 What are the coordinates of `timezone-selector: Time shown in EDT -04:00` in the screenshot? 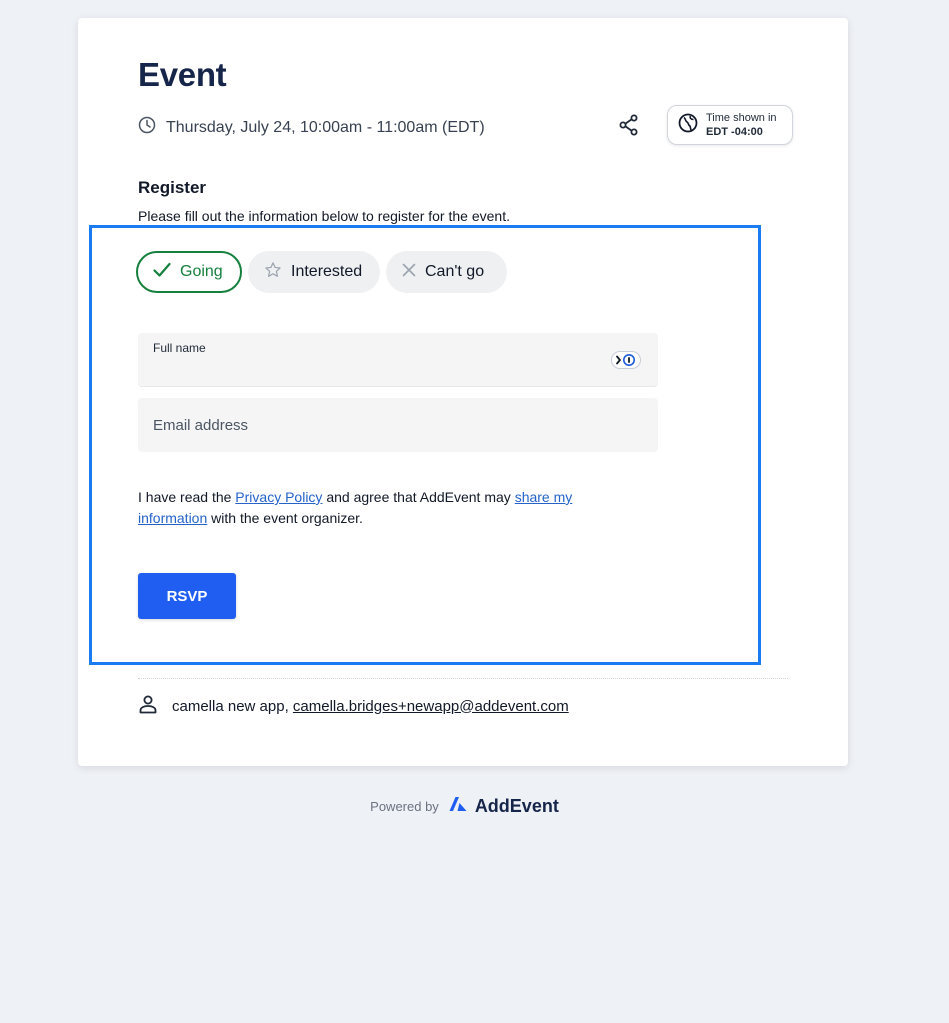 It's located at (730, 125).